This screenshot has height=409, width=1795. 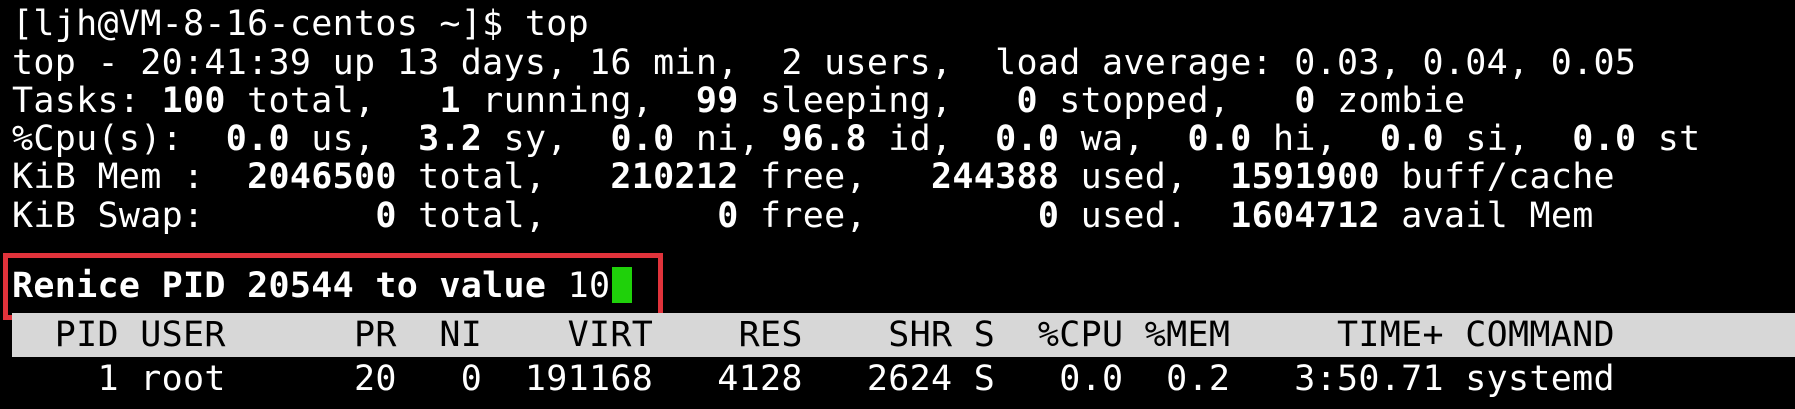 What do you see at coordinates (290, 286) in the screenshot?
I see `renice-prompt-text: Renice PID 20544 to value` at bounding box center [290, 286].